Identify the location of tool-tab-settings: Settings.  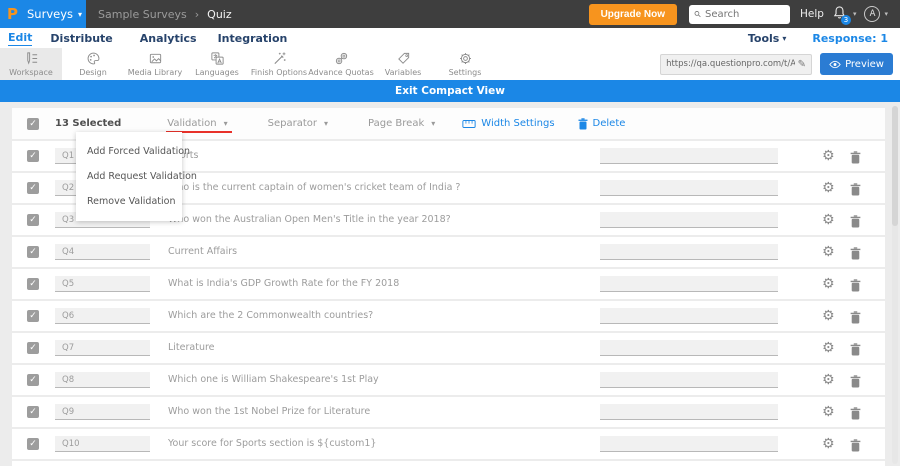
(465, 64).